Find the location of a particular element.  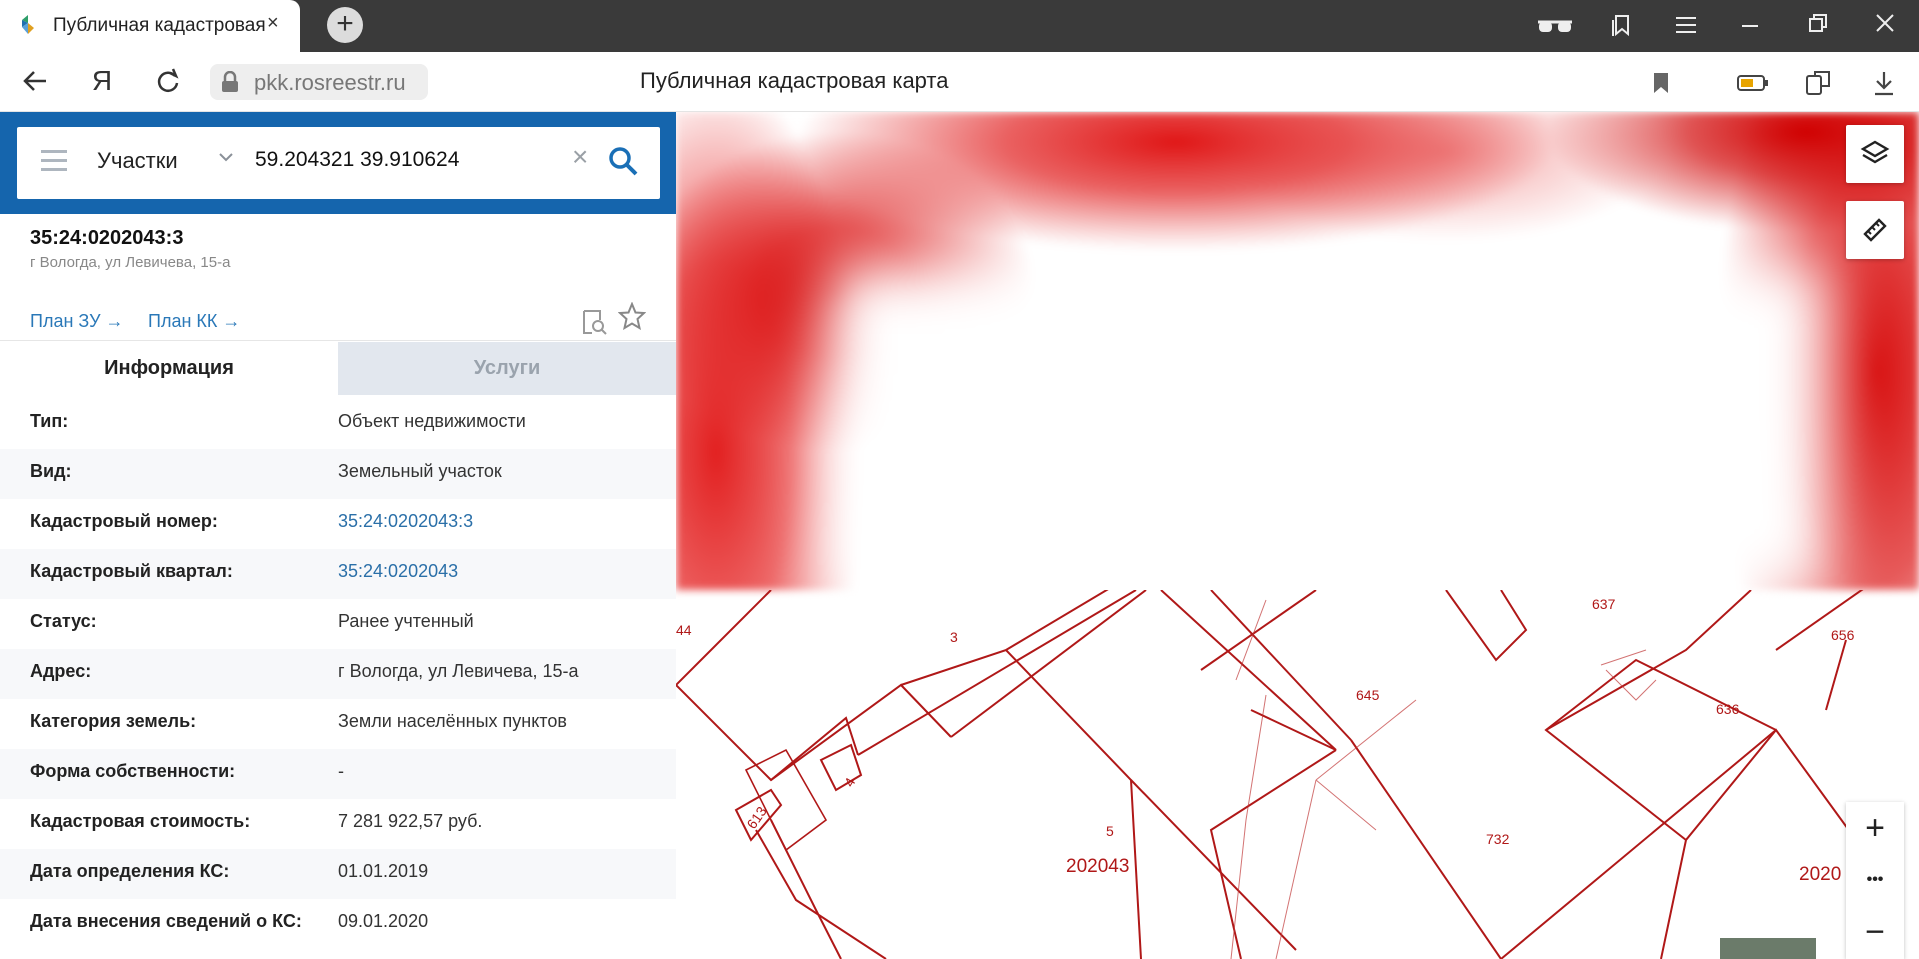

search-box: Участки 59.204321 39.910624 × is located at coordinates (338, 163).